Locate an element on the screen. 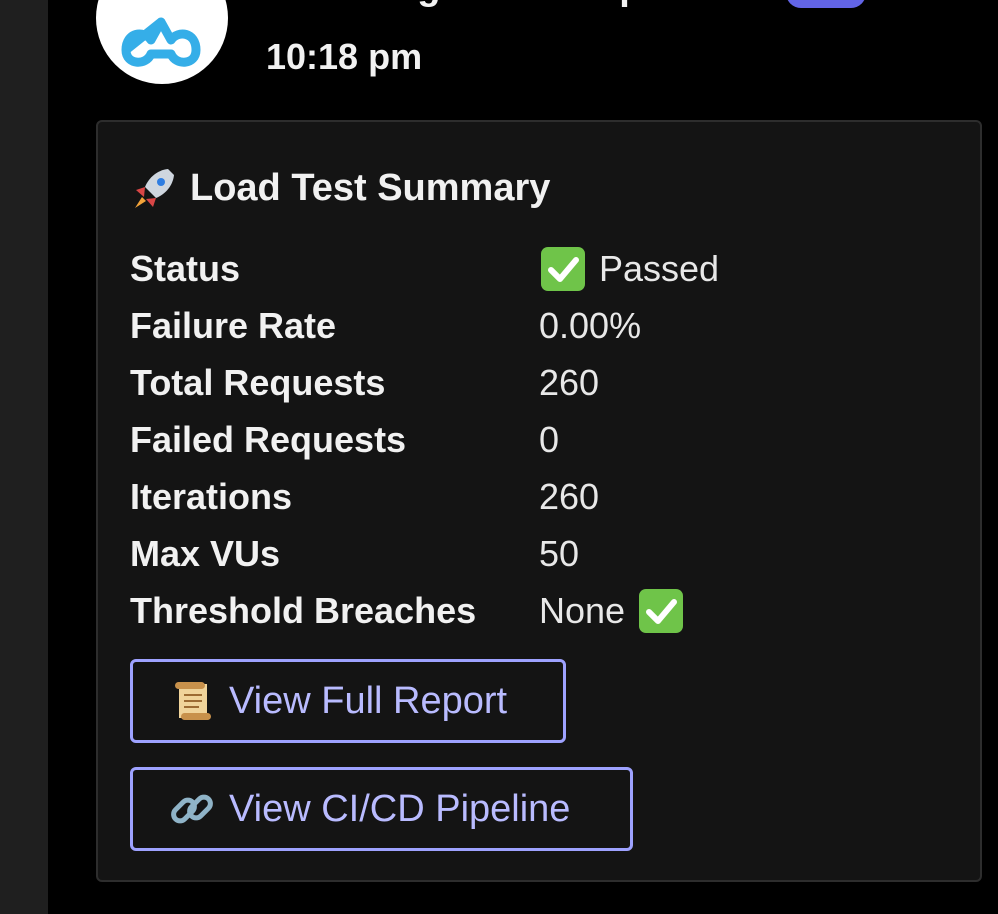 The image size is (998, 914). rocket-icon is located at coordinates (154, 188).